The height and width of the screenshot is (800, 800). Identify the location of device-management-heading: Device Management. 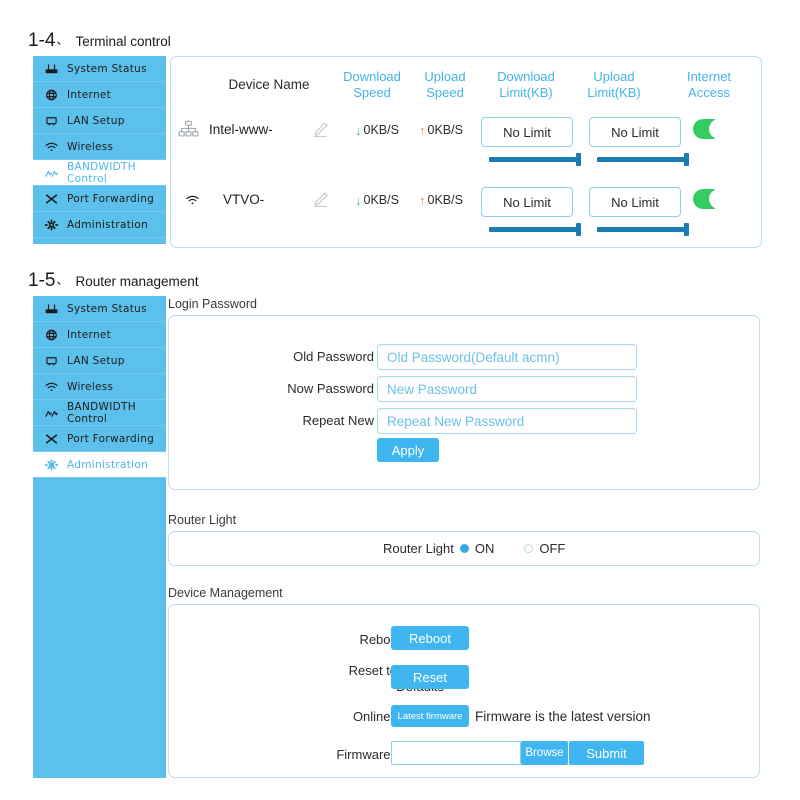
(225, 593).